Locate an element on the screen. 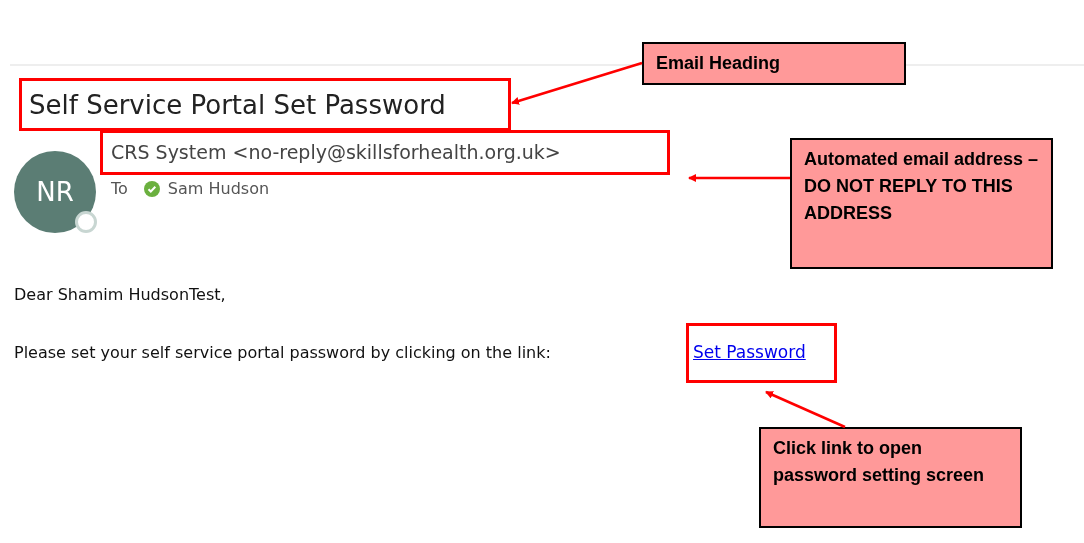  callout-box: Click link to open password setting screen is located at coordinates (890, 477).